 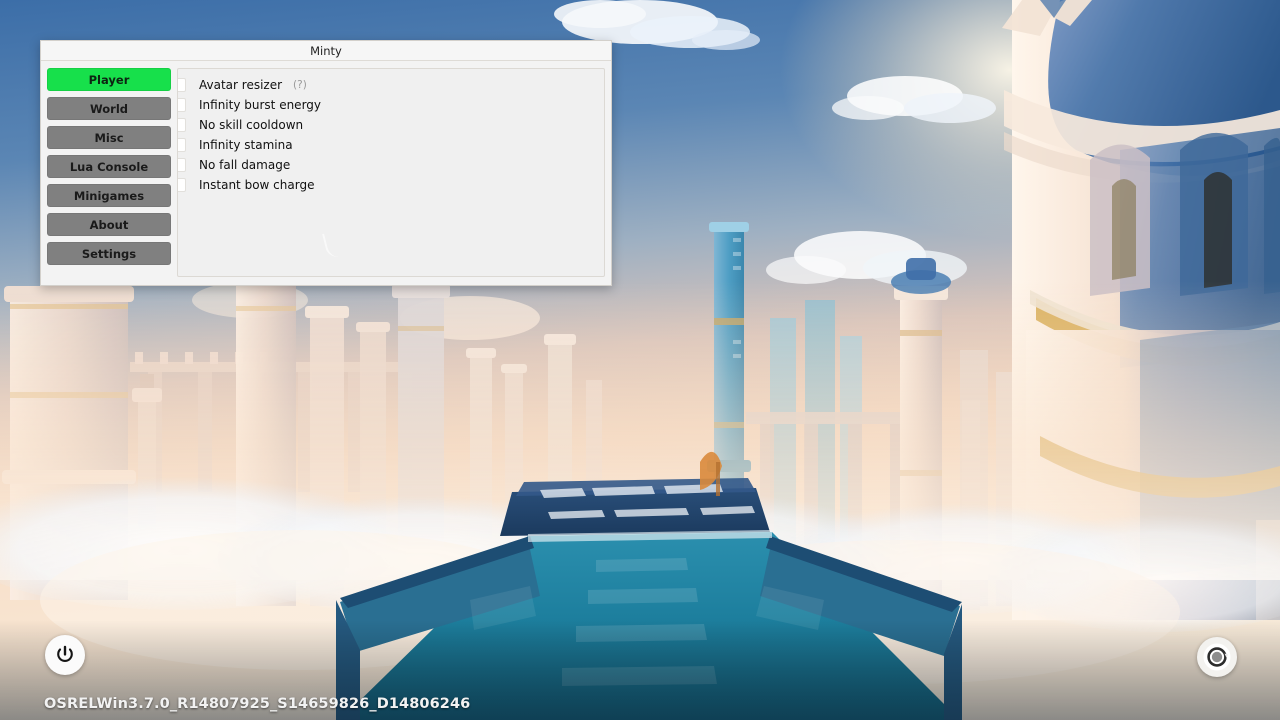 I want to click on option-row-infinity-burst-energy: Infinity burst energy, so click(x=391, y=105).